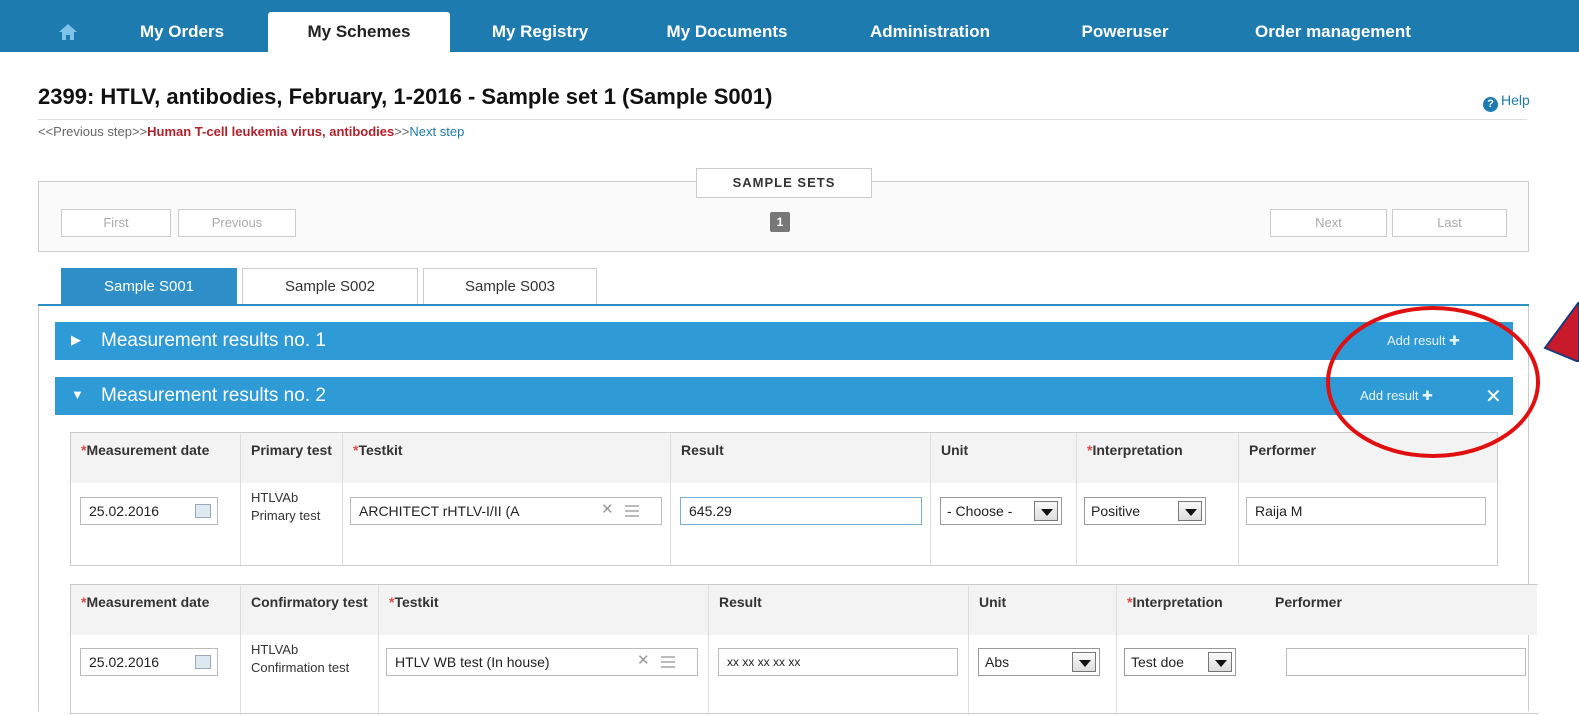 The height and width of the screenshot is (715, 1579). Describe the element at coordinates (271, 131) in the screenshot. I see `breadcrumb-current: Human T-cell leukemia virus, antibodies` at that location.